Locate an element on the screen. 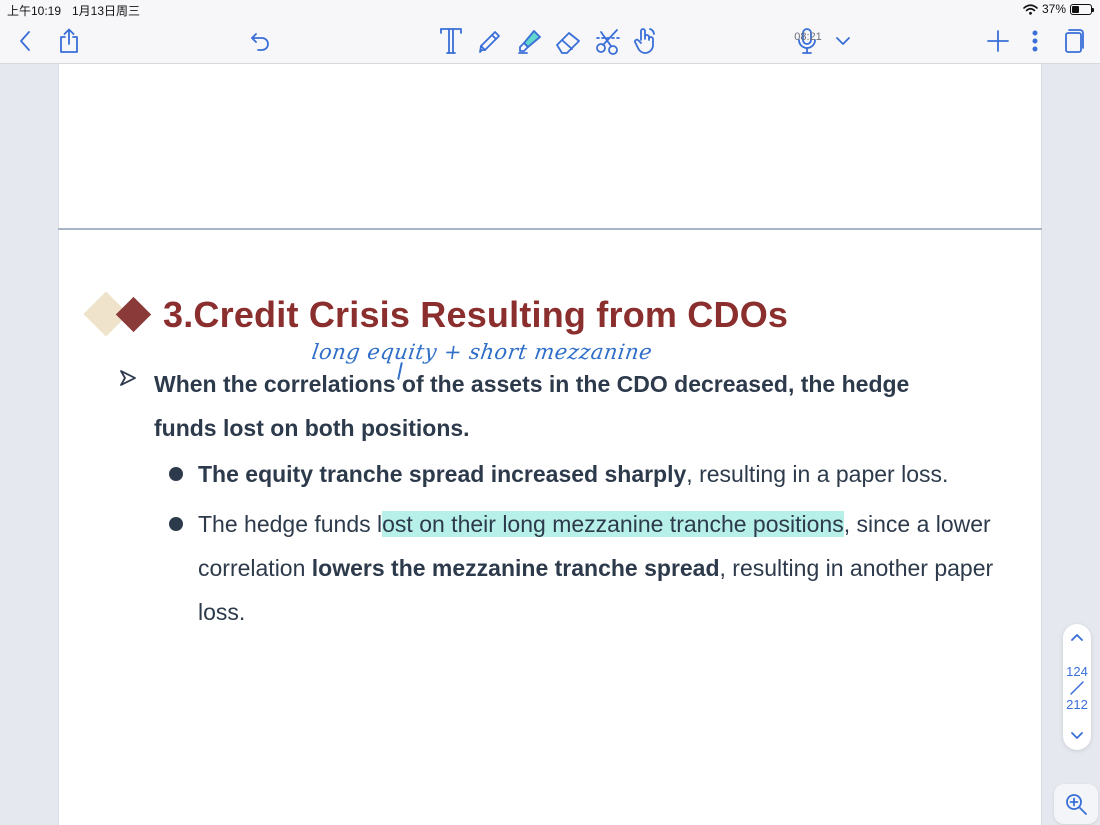 The width and height of the screenshot is (1100, 825). previous-page-button is located at coordinates (1077, 637).